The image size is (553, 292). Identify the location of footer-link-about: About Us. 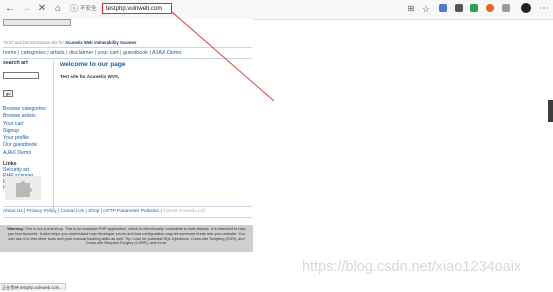
(13, 211).